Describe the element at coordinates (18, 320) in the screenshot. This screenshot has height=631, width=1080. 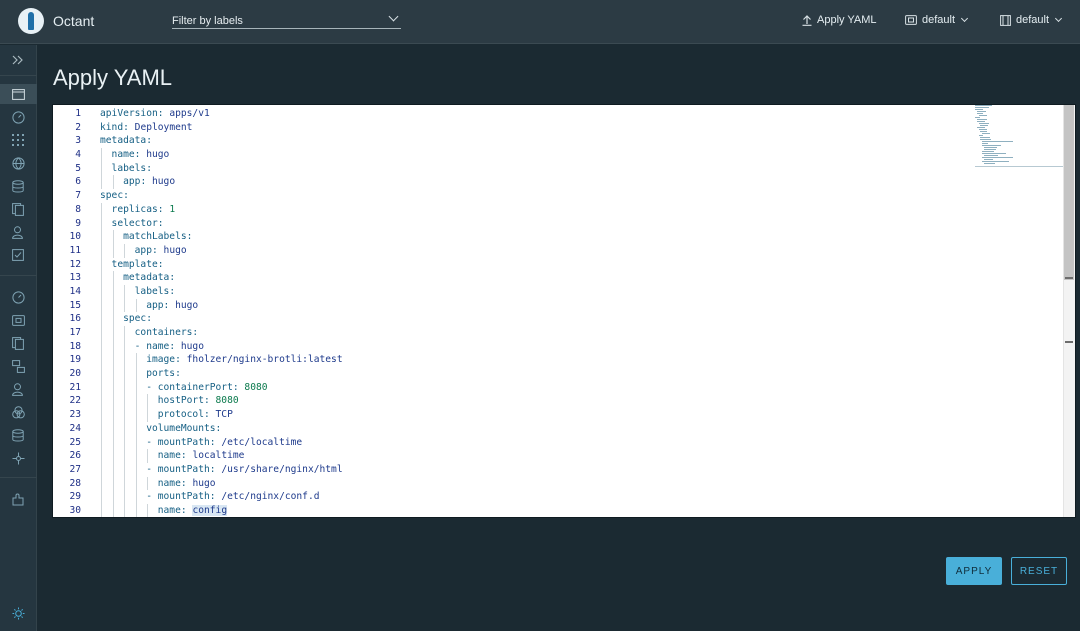
I see `namespaces-icon` at that location.